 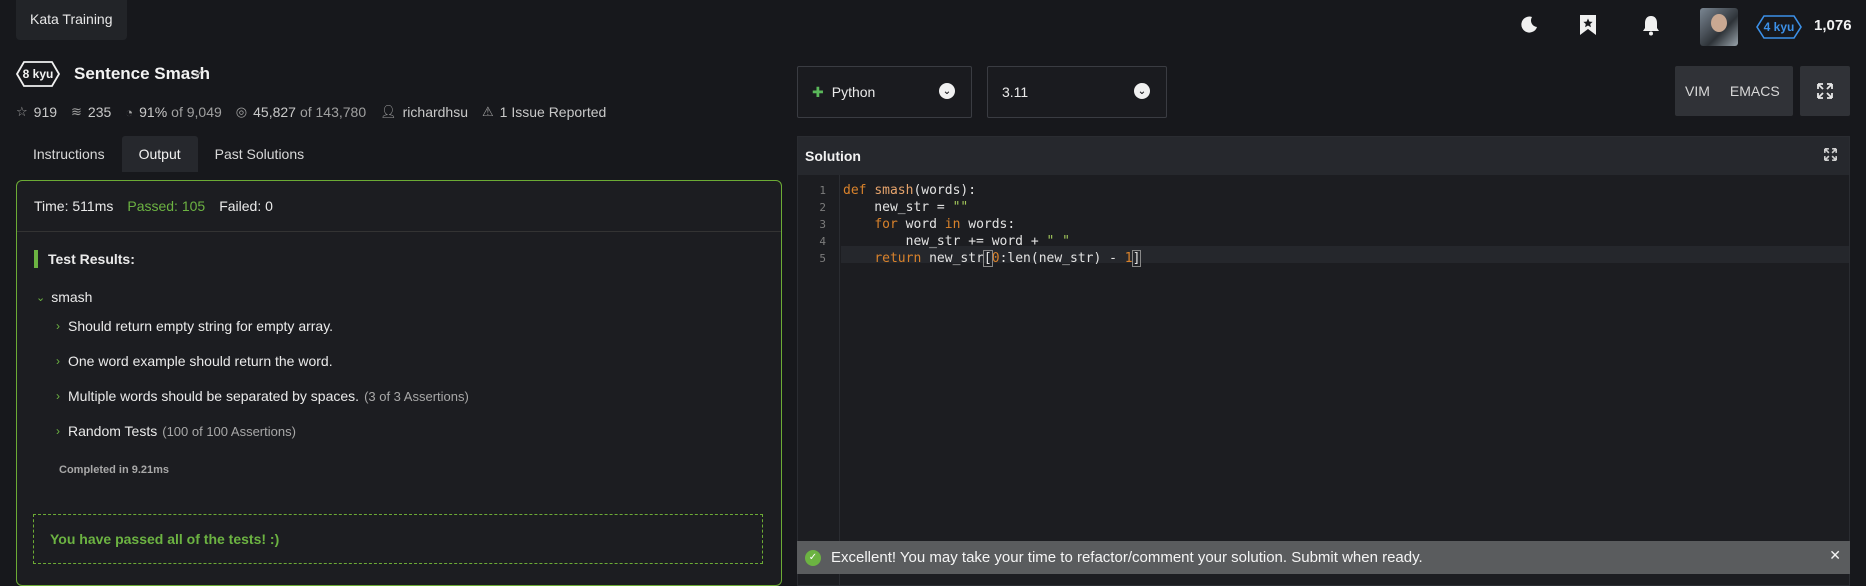 I want to click on author-stat: 👤︎ richardhsu, so click(x=424, y=112).